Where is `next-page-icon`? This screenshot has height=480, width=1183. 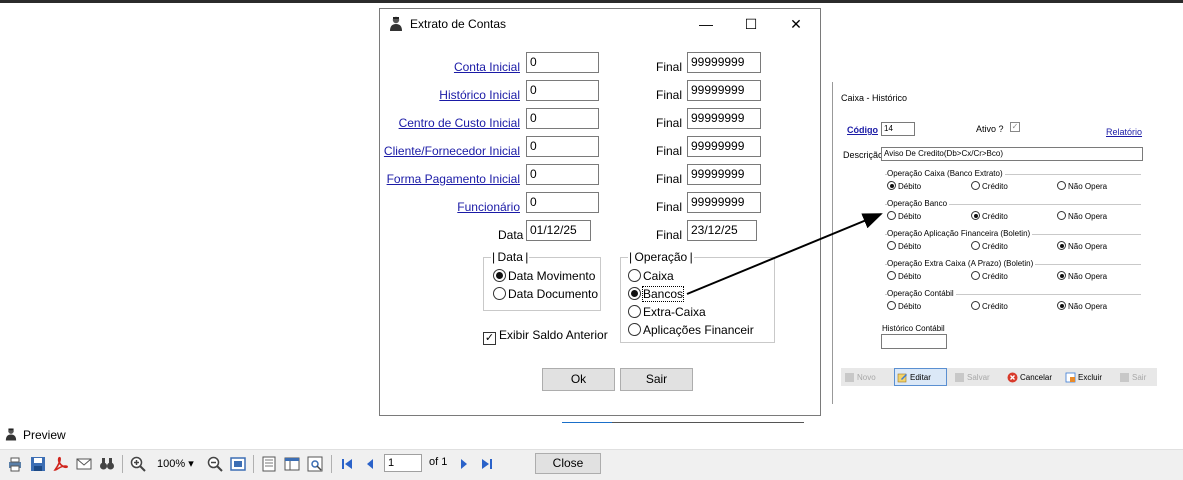 next-page-icon is located at coordinates (464, 464).